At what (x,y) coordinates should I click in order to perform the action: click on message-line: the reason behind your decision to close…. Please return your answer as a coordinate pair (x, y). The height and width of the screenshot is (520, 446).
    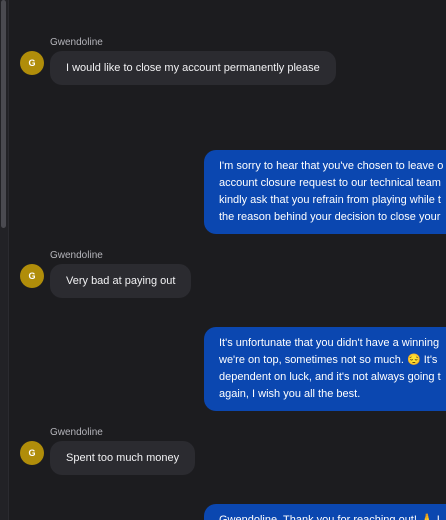
    Looking at the image, I should click on (330, 217).